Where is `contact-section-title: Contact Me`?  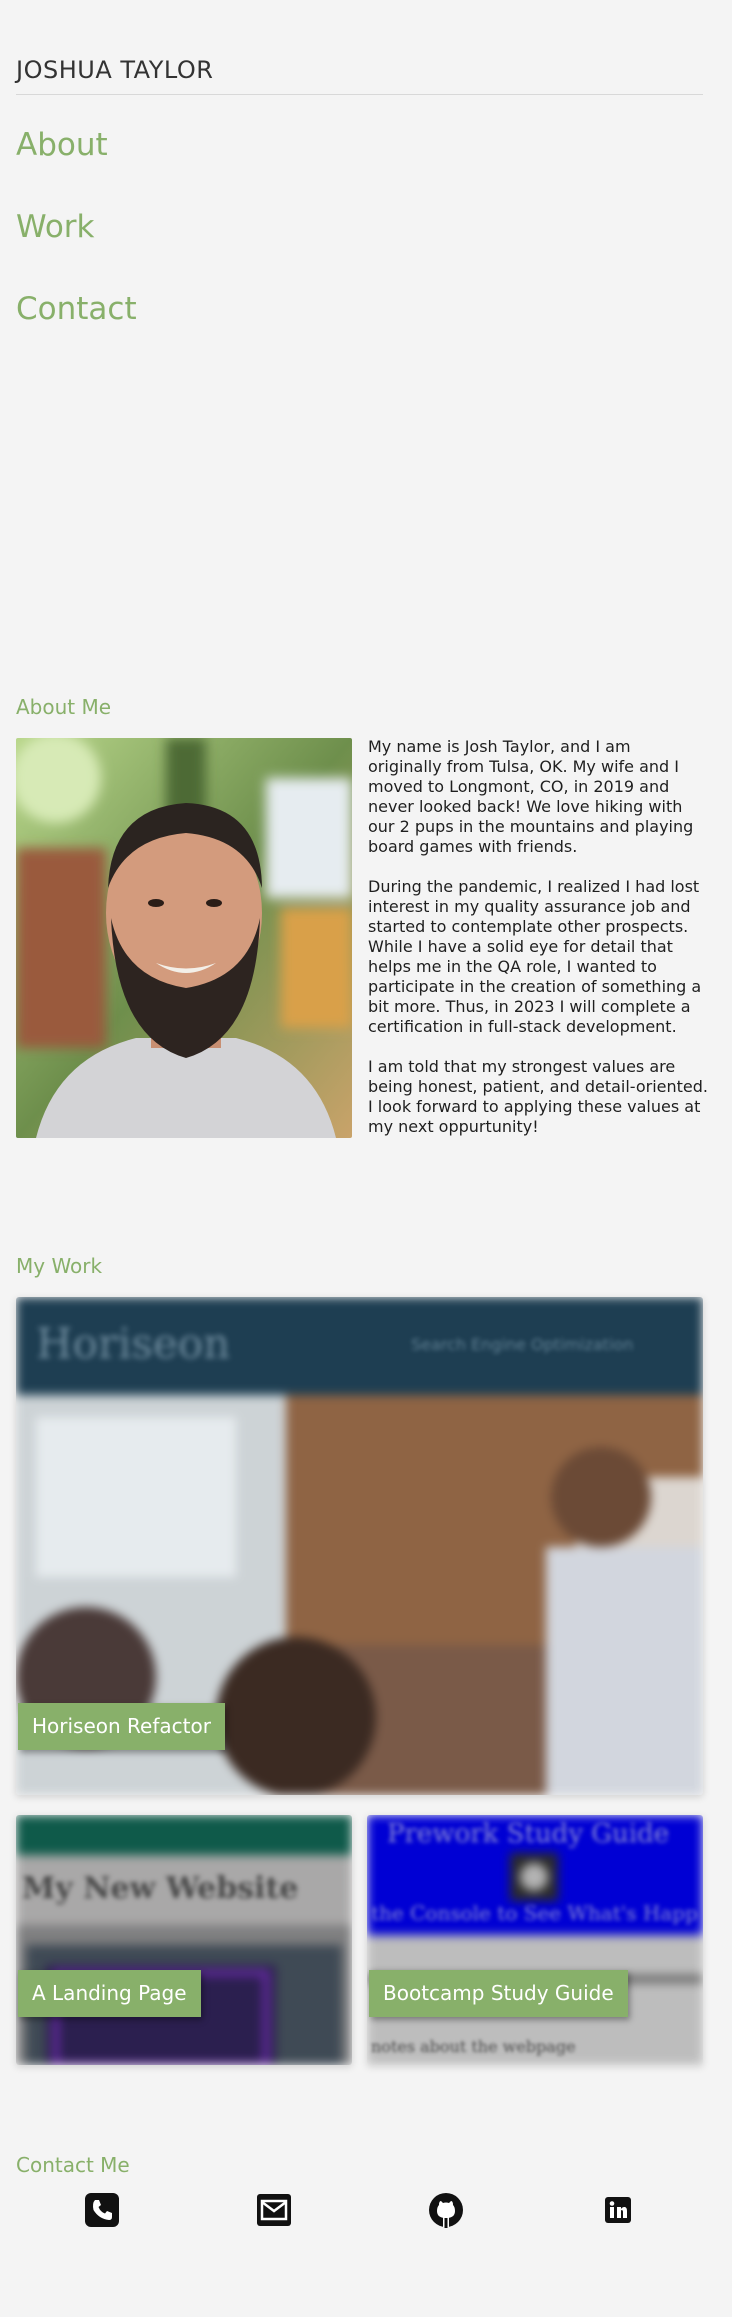 contact-section-title: Contact Me is located at coordinates (73, 2165).